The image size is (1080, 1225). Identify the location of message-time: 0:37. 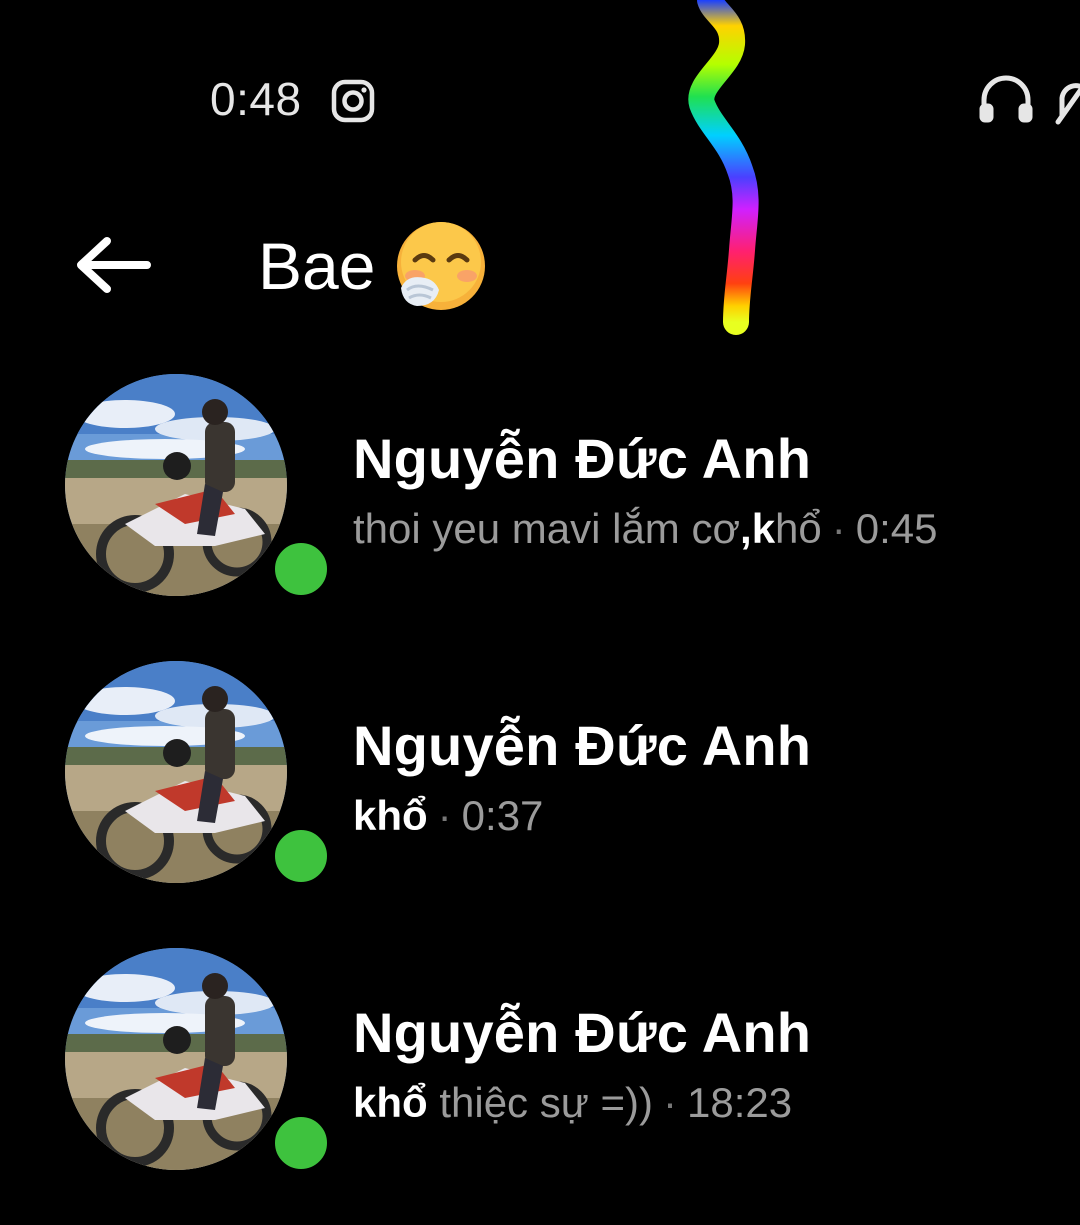
(502, 815).